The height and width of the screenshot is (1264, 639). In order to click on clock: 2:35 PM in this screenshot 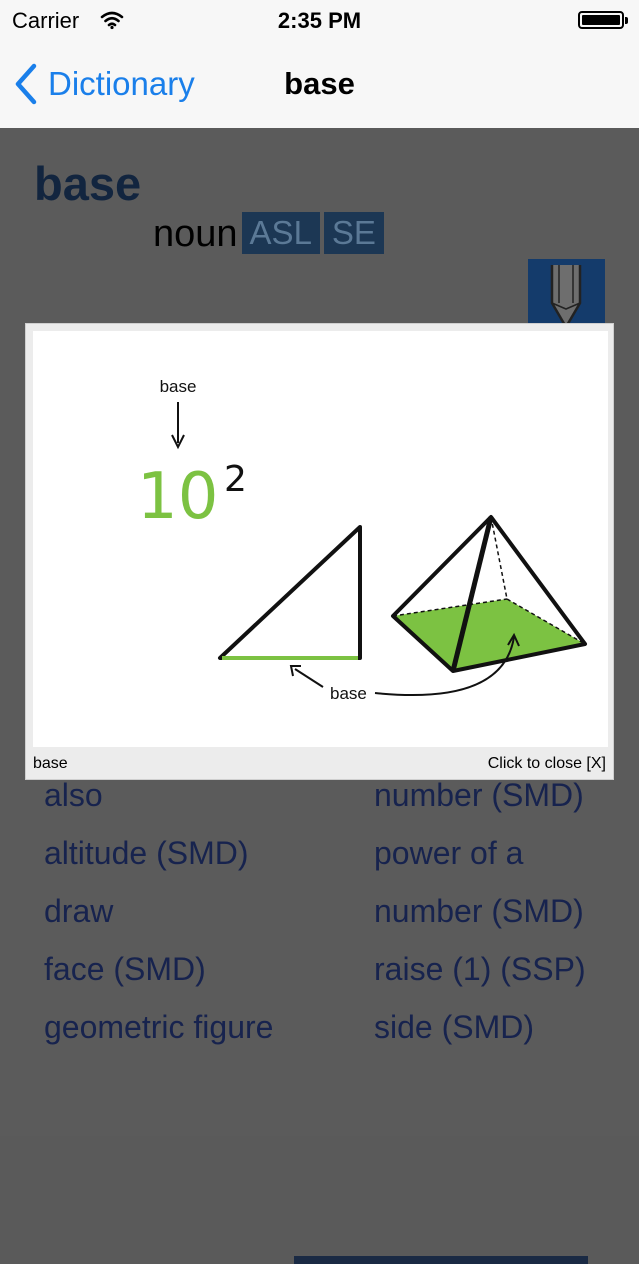, I will do `click(319, 20)`.